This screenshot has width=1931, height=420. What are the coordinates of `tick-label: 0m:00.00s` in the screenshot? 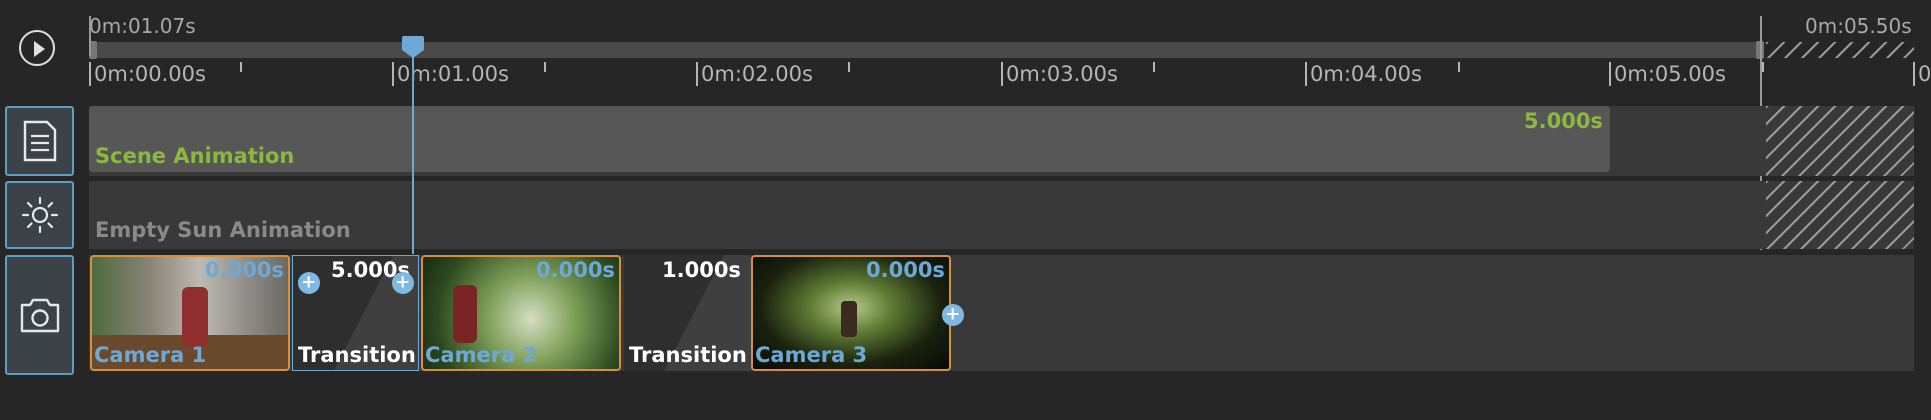 It's located at (150, 74).